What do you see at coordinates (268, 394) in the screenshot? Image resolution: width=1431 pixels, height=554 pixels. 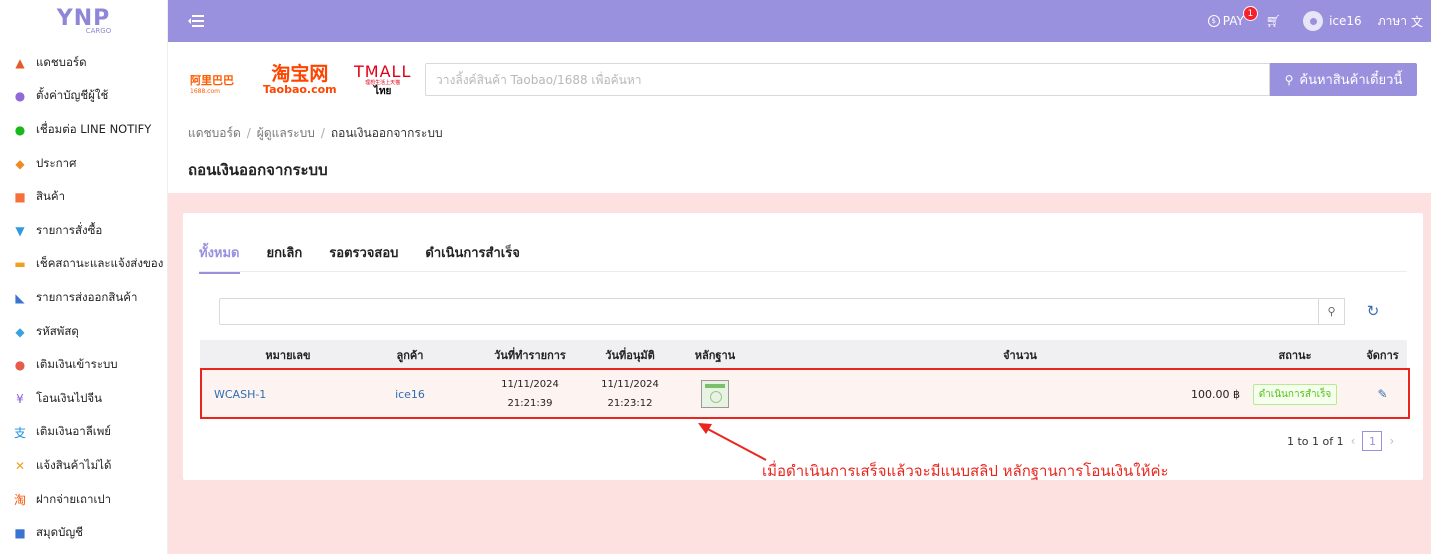 I see `withdrawal-id-link: WCASH-1` at bounding box center [268, 394].